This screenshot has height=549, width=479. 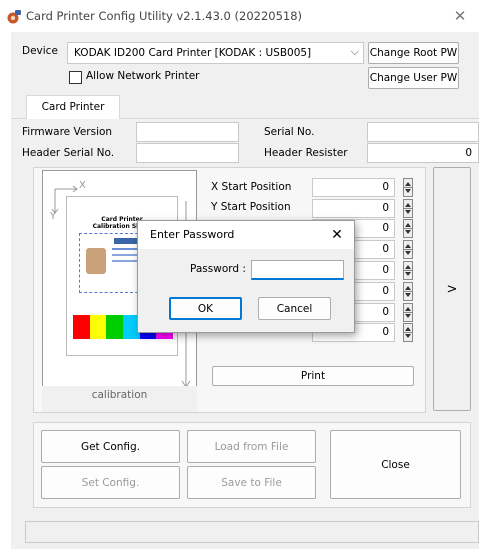 I want to click on y-axis-label: Y, so click(x=53, y=216).